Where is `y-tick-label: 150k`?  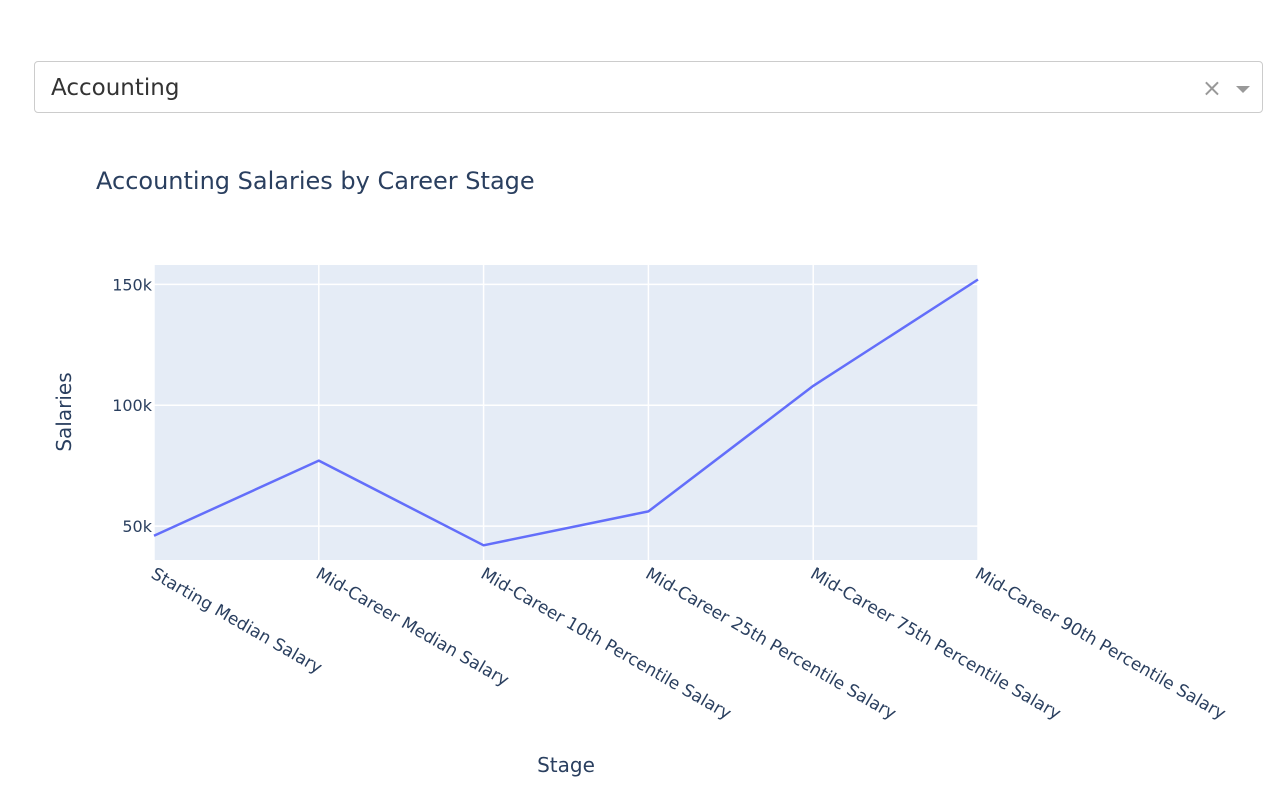
y-tick-label: 150k is located at coordinates (132, 284).